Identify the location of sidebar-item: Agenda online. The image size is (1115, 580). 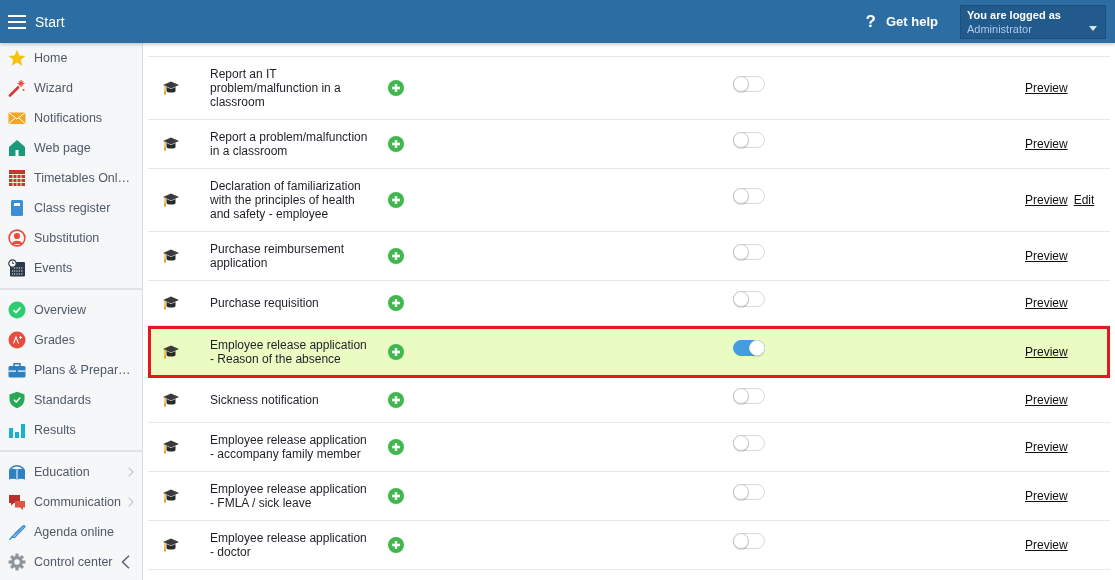
(71, 532).